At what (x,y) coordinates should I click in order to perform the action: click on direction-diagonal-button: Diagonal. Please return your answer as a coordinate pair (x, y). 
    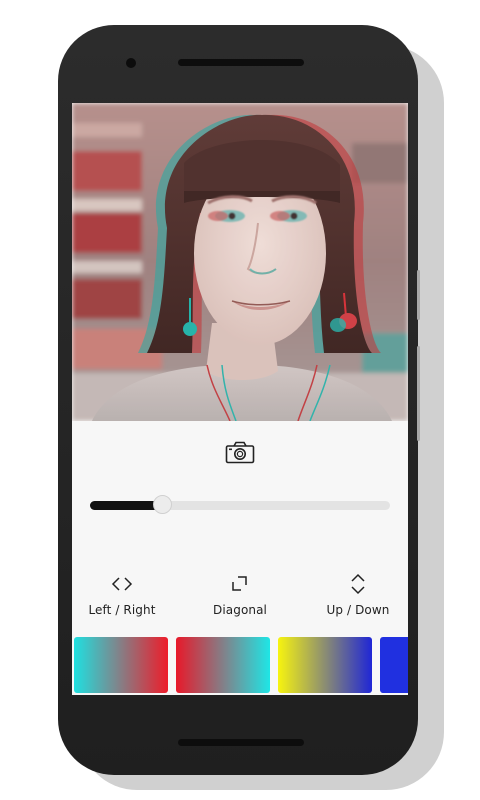
    Looking at the image, I should click on (240, 598).